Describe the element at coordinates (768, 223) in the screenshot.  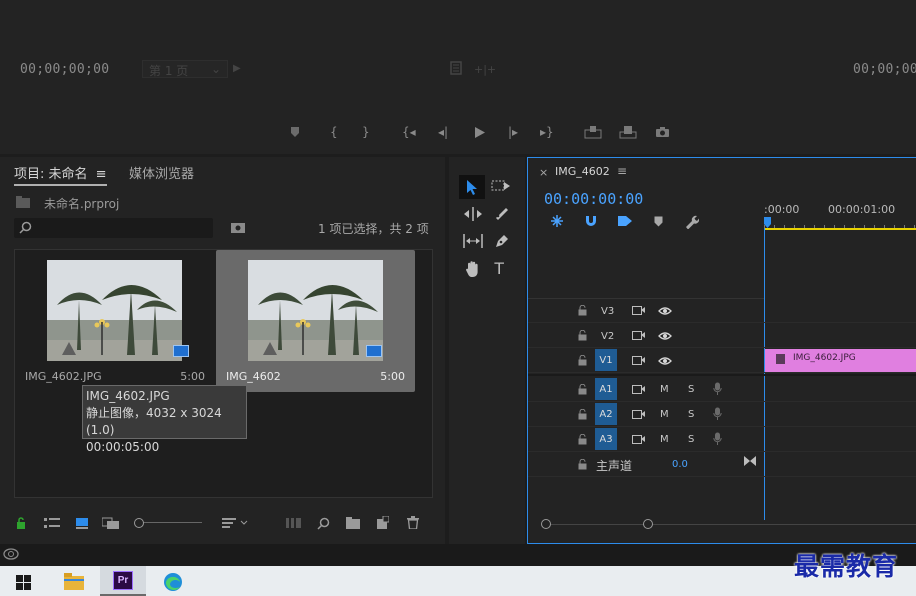
I see `playhead-handle` at that location.